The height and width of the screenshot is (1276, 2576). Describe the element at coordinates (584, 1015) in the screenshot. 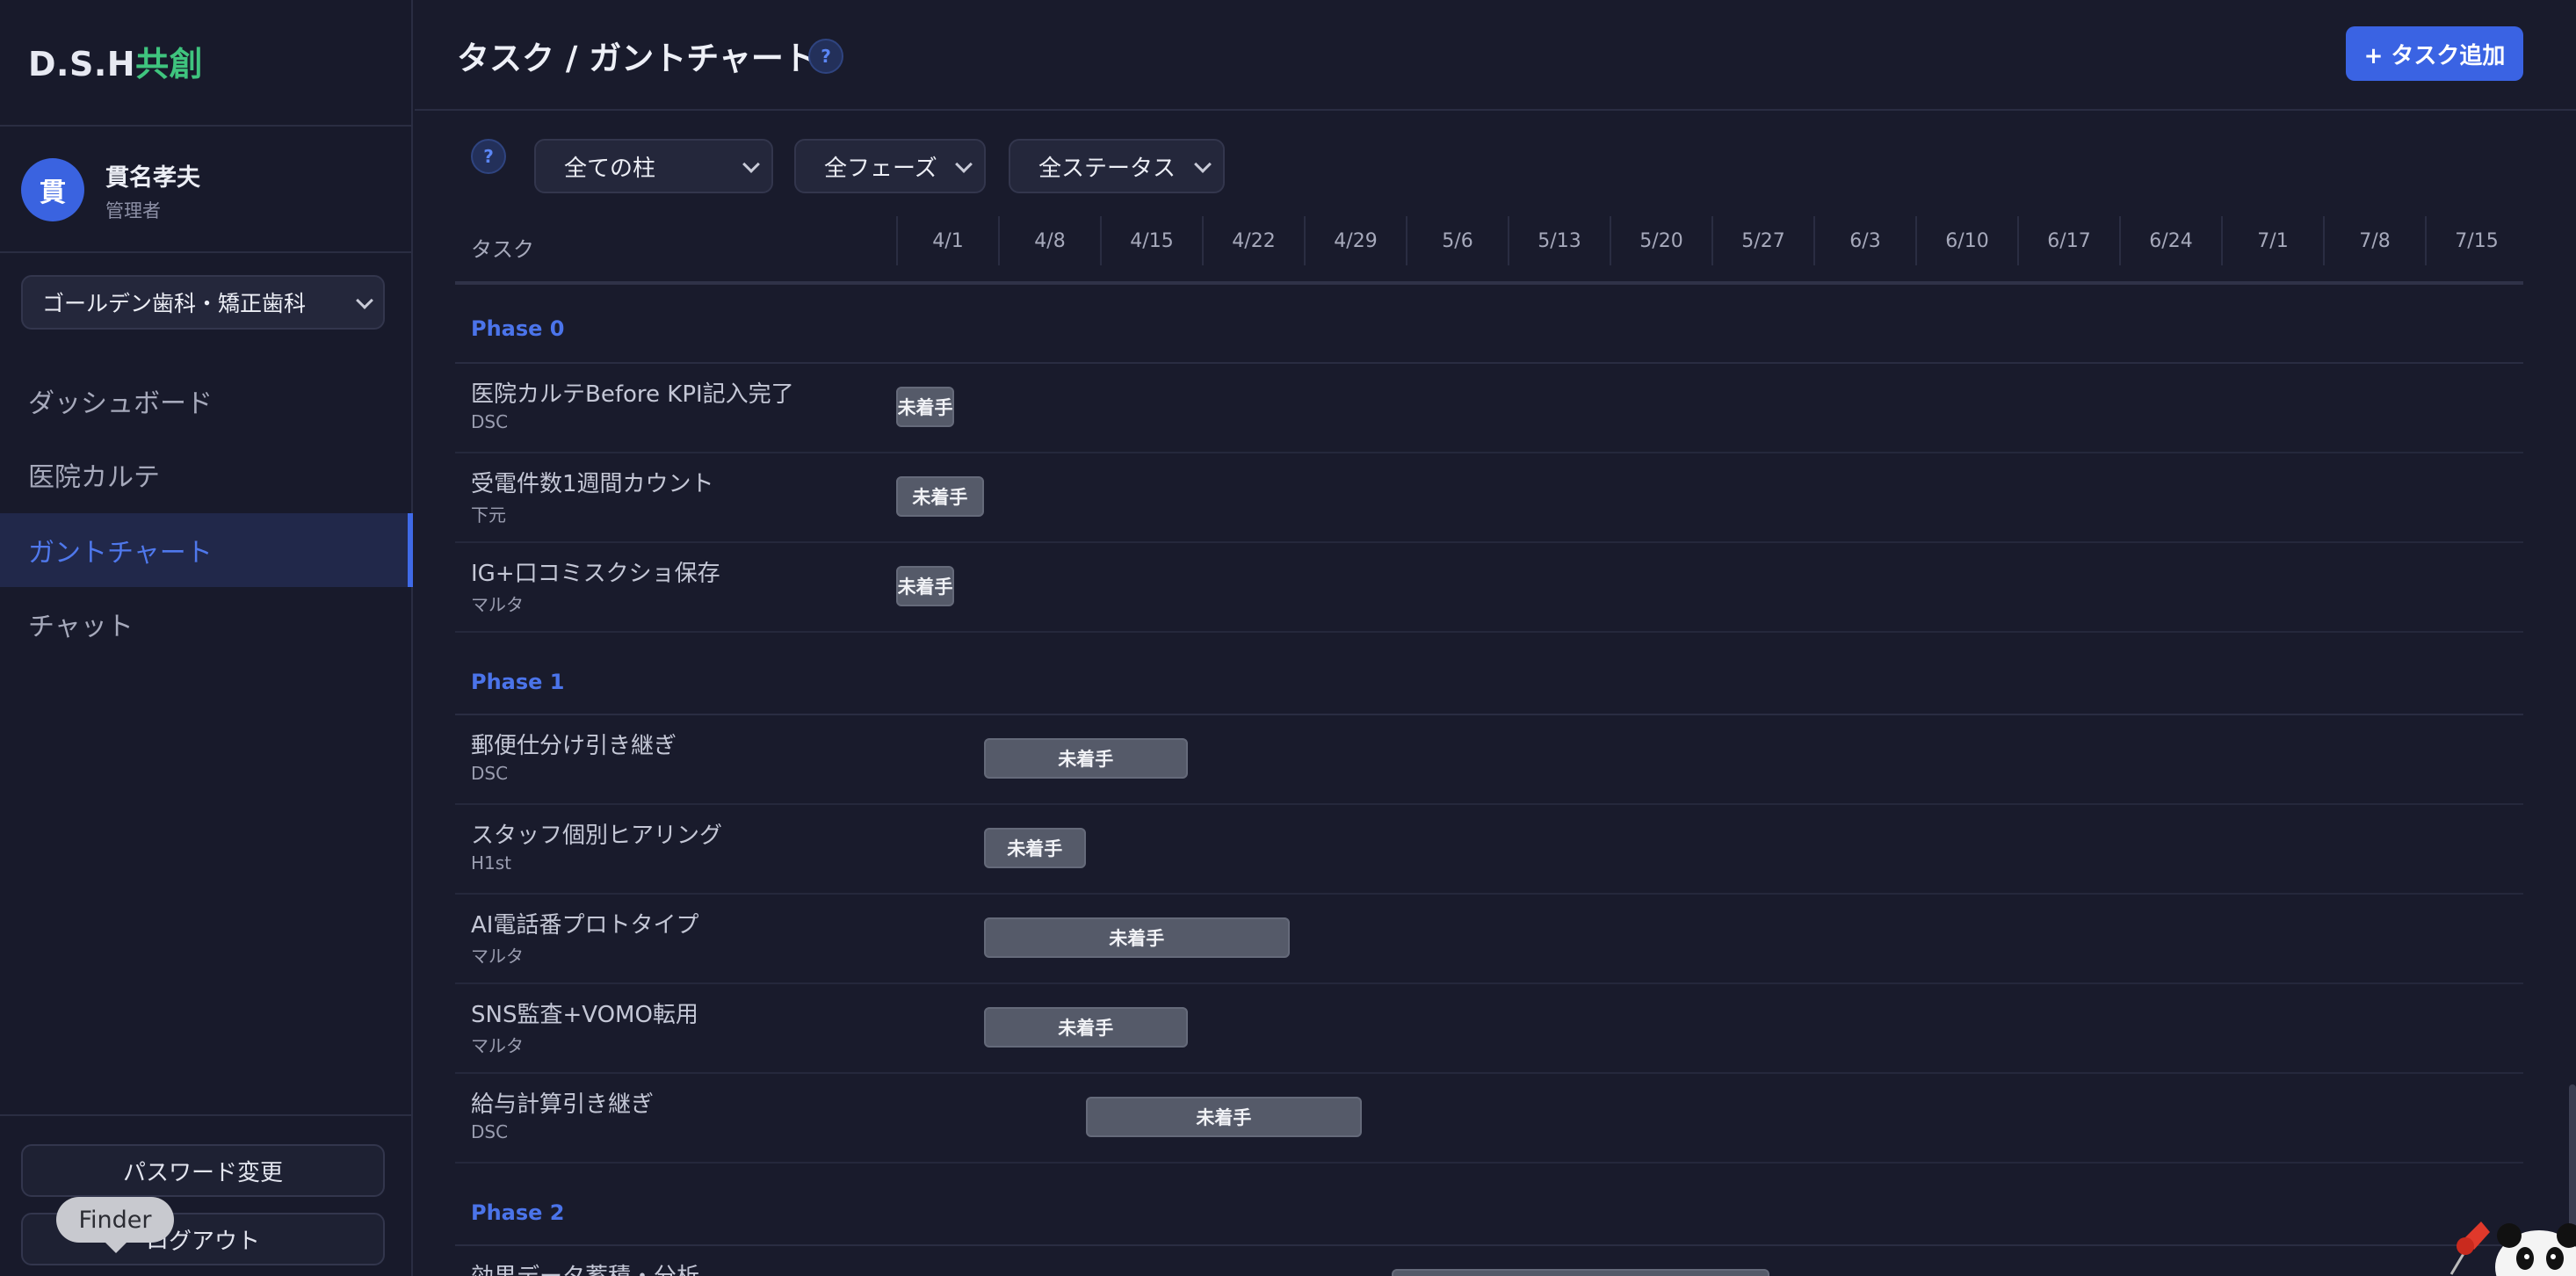

I see `task-name: SNS監査+VOMO転用` at that location.